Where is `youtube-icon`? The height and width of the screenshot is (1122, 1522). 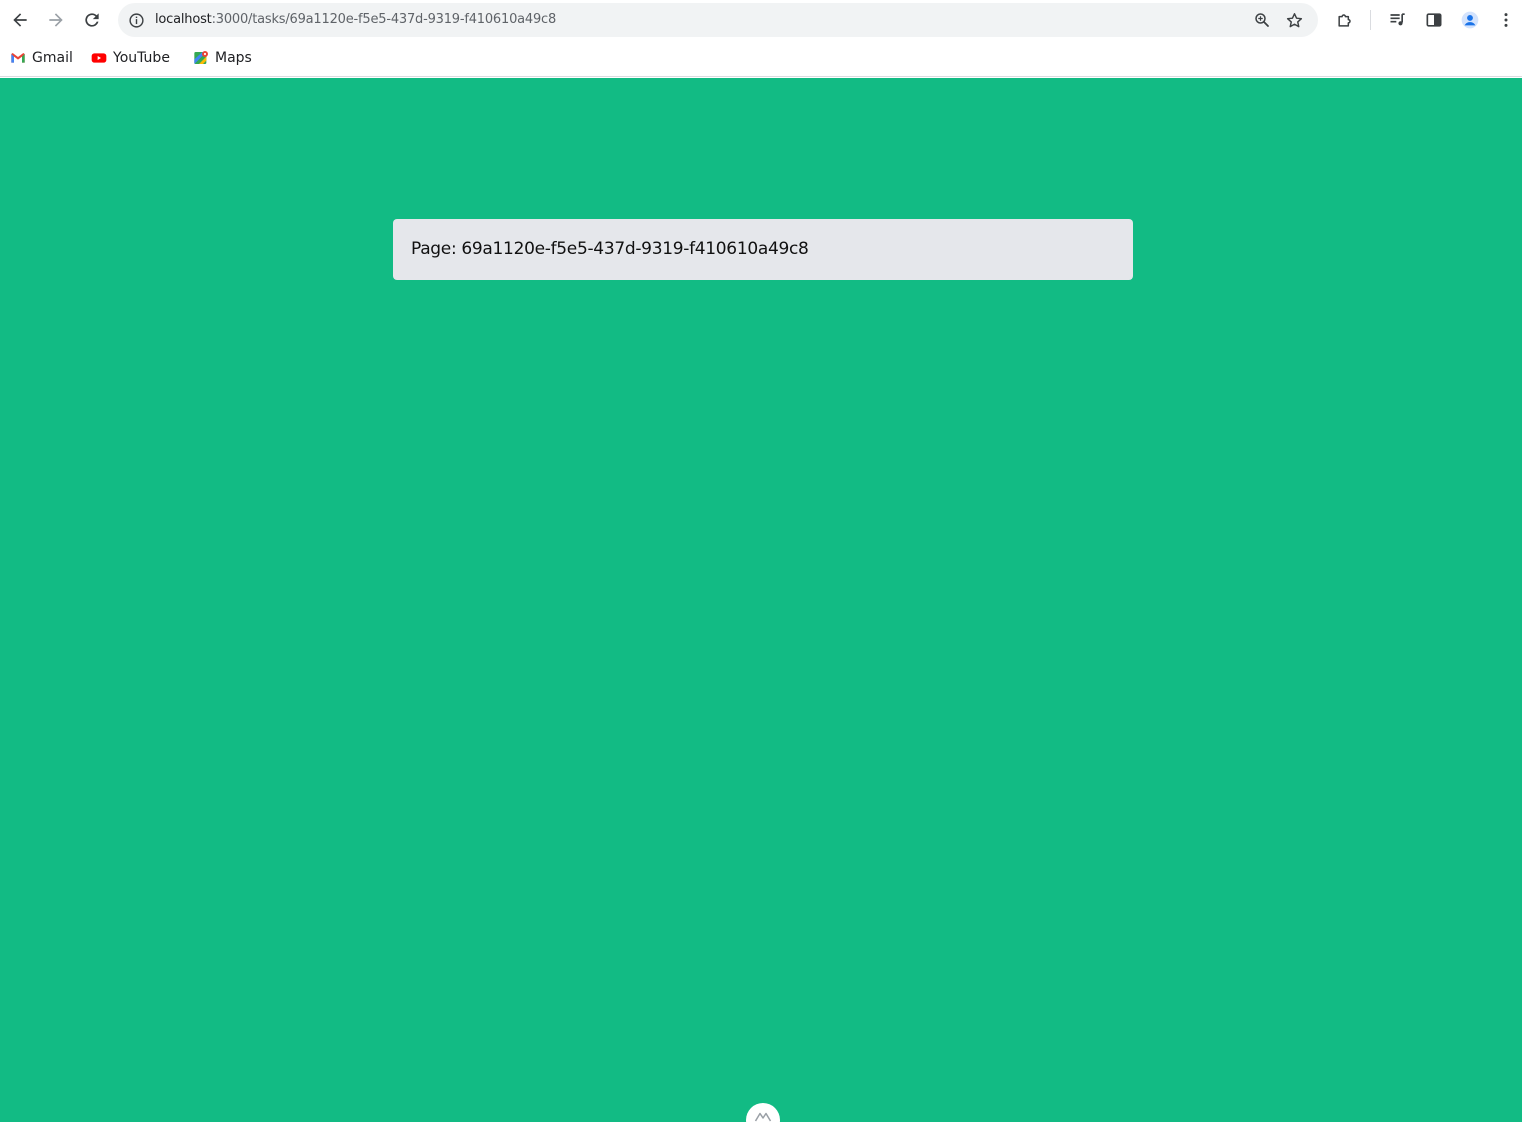 youtube-icon is located at coordinates (99, 58).